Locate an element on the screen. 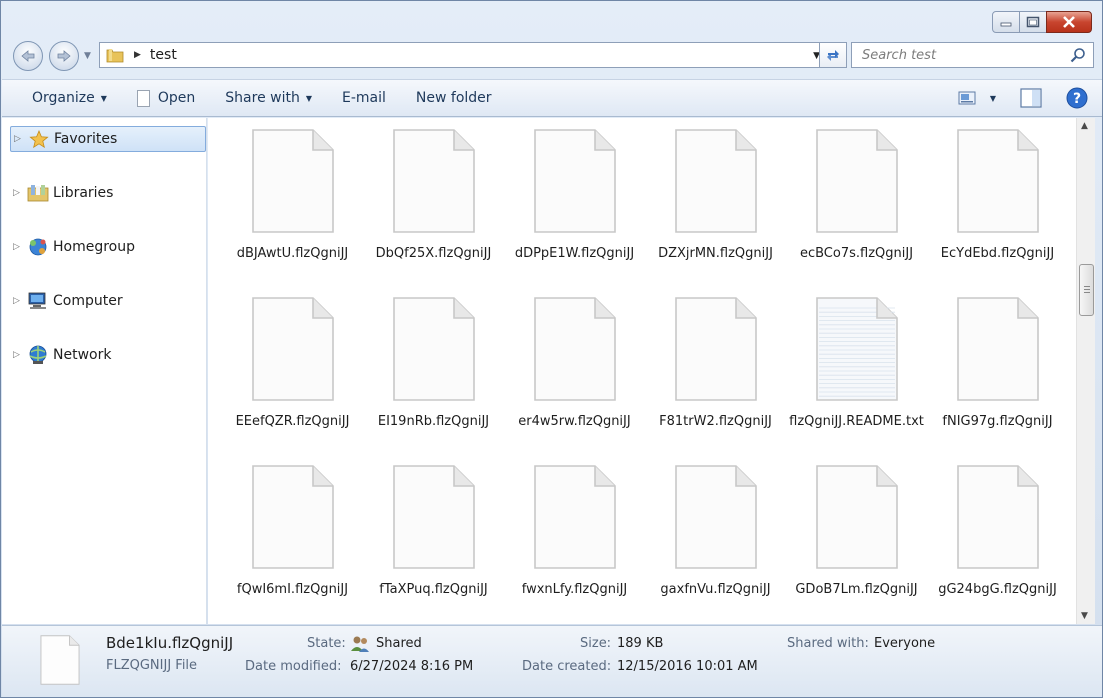  vertical-scrollbar: ▲ ▼ is located at coordinates (1085, 371).